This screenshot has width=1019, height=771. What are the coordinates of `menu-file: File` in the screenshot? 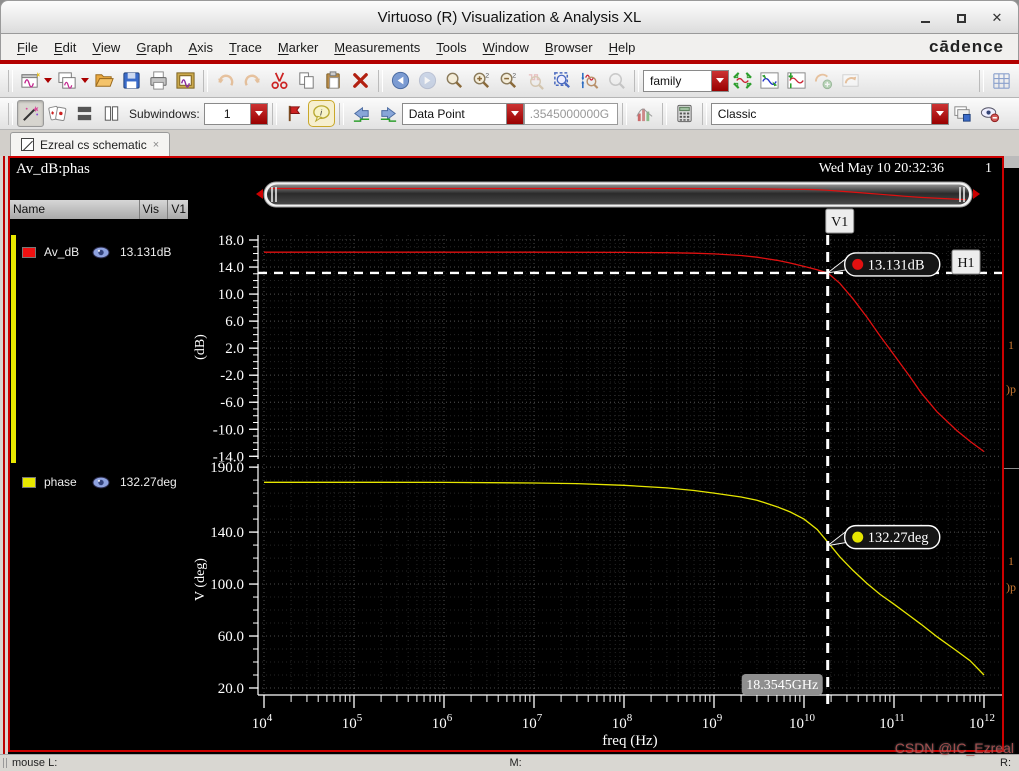 It's located at (27, 47).